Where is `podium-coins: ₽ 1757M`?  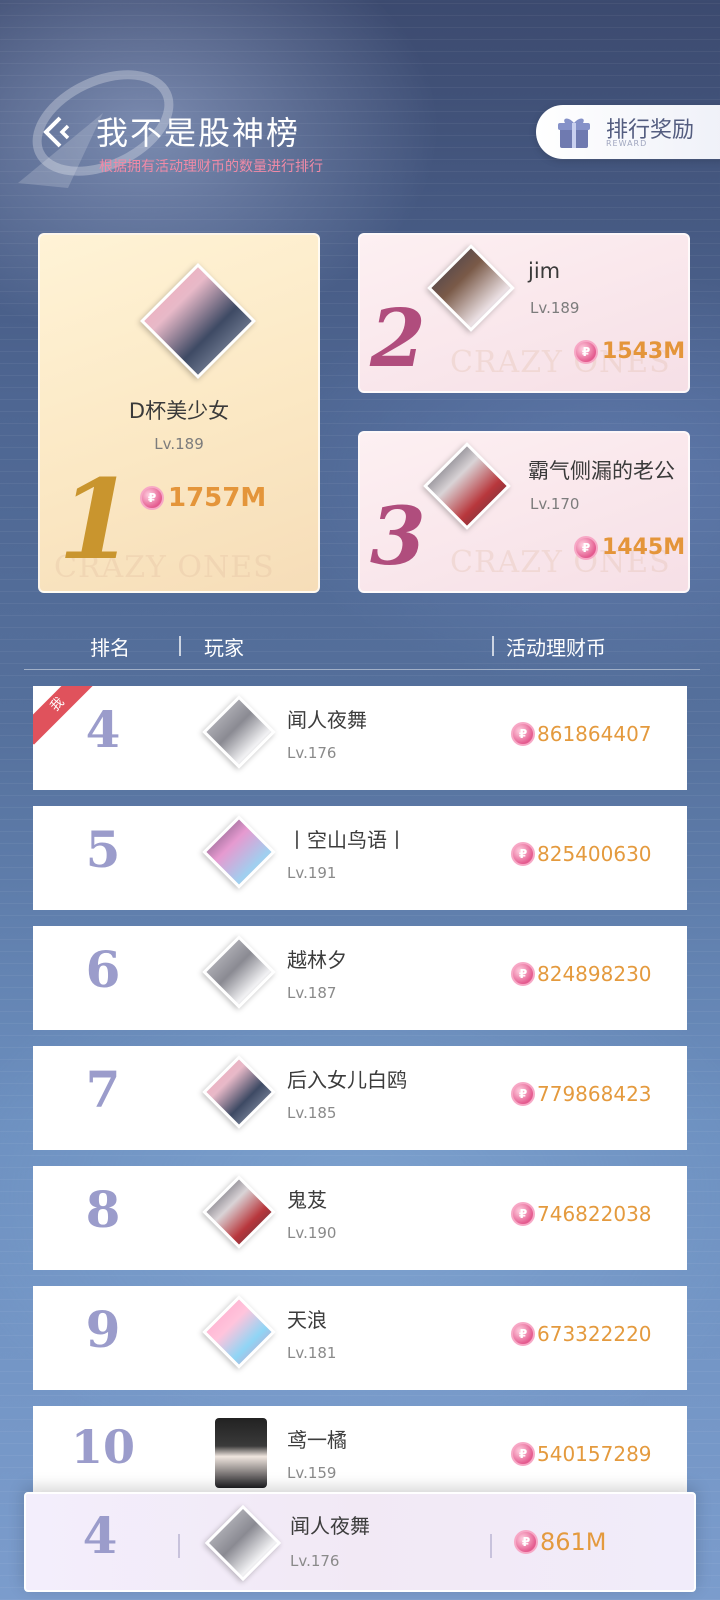 podium-coins: ₽ 1757M is located at coordinates (203, 498).